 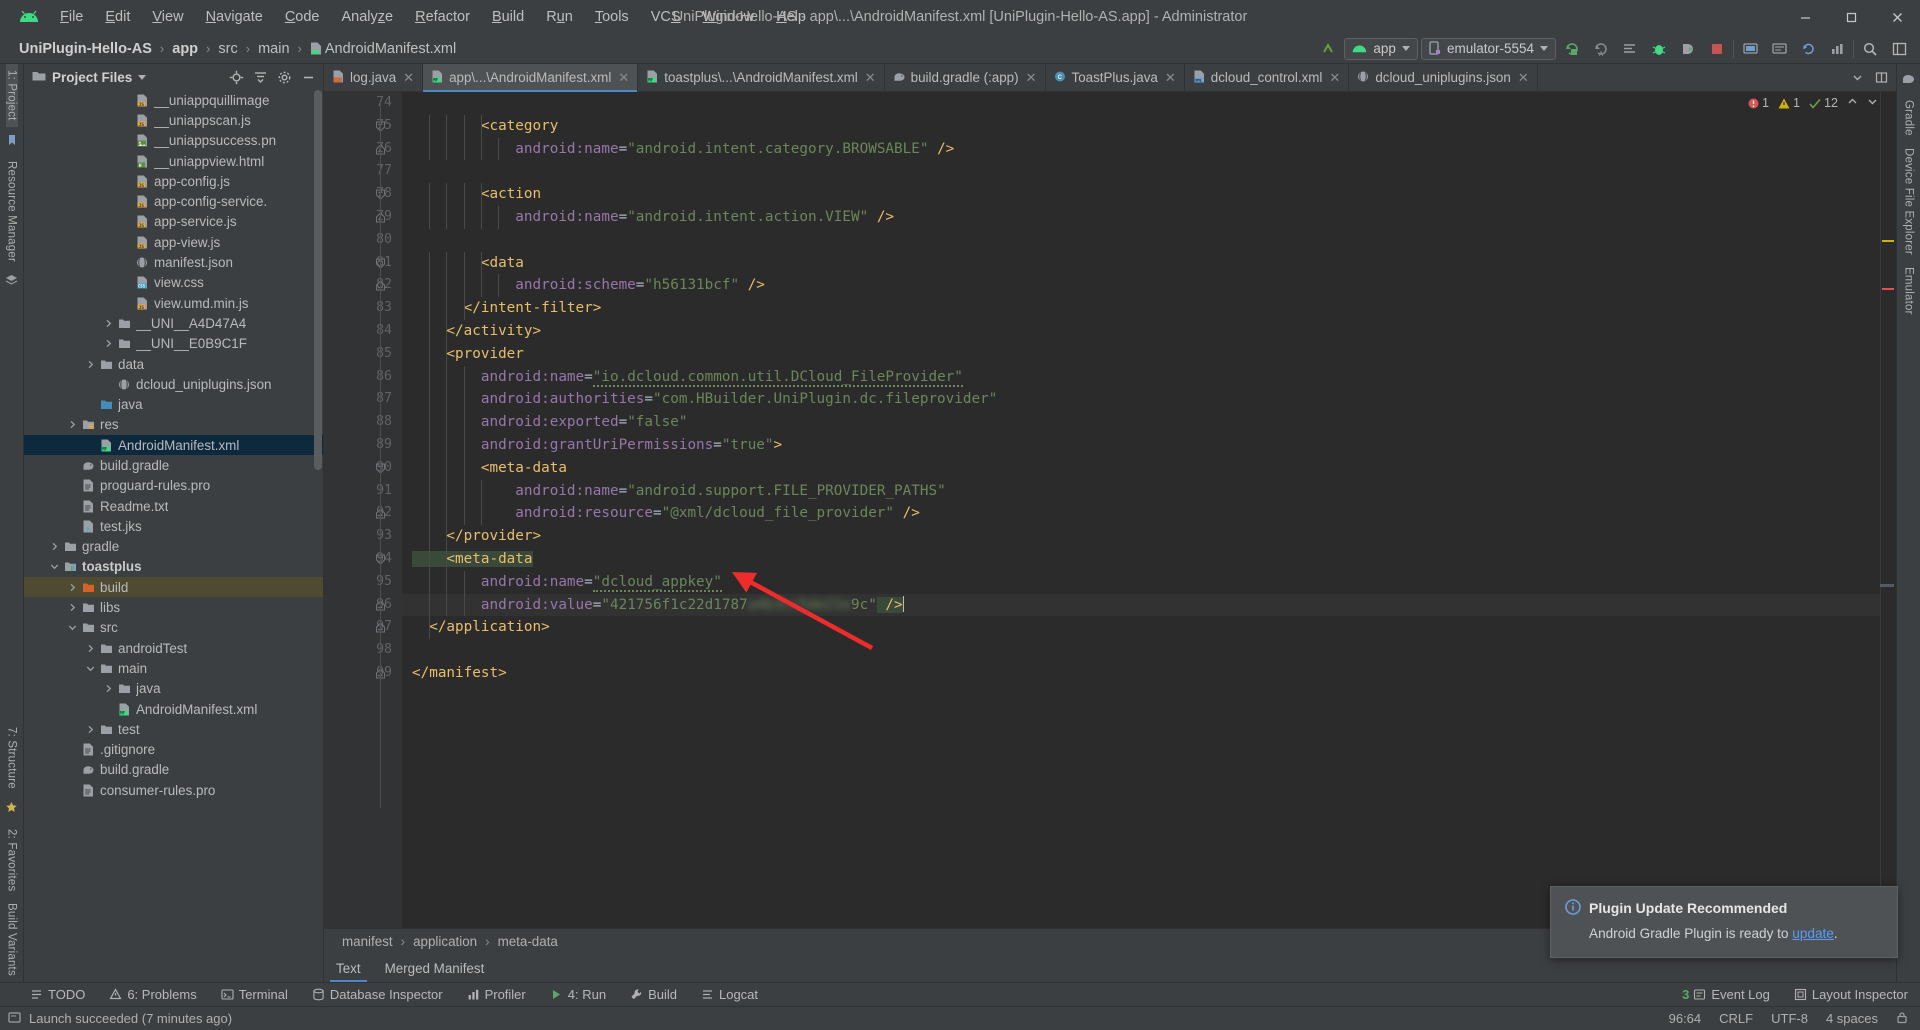 I want to click on editor-marker-bar, so click(x=1888, y=510).